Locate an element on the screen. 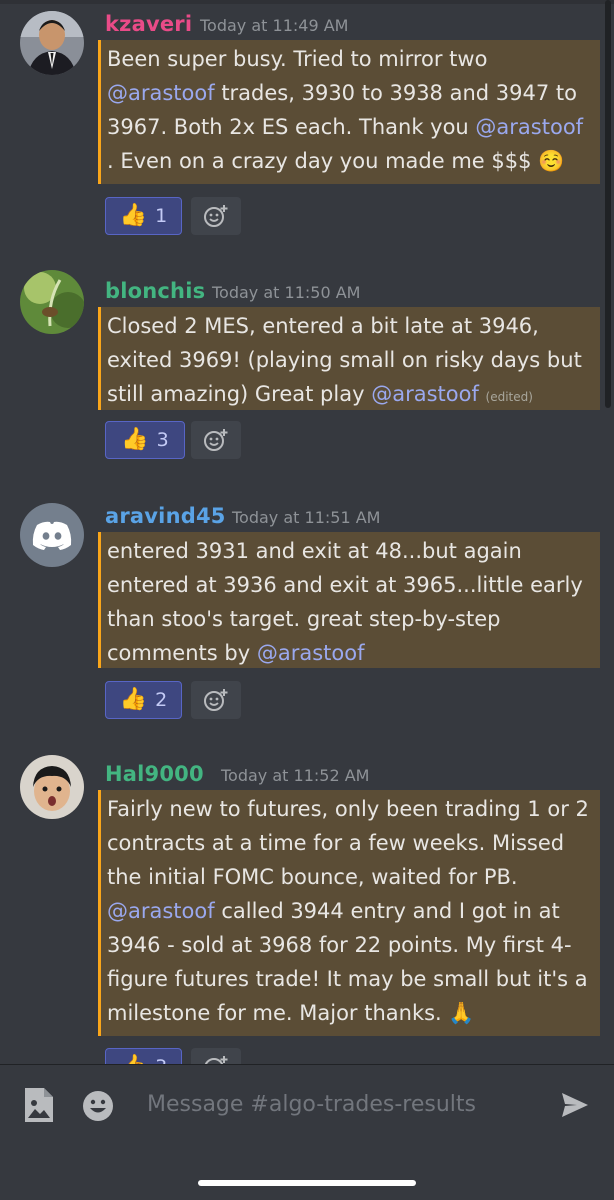  send-button is located at coordinates (575, 1107).